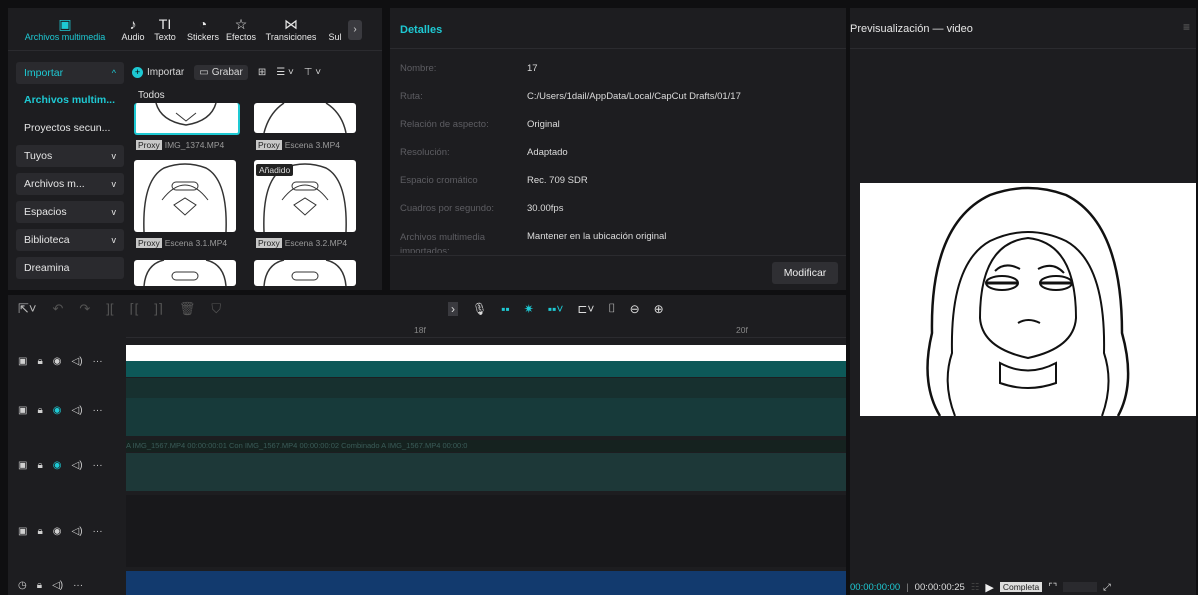  What do you see at coordinates (298, 145) in the screenshot?
I see `media-clip-caption: Proxy Escena 3.MP4` at bounding box center [298, 145].